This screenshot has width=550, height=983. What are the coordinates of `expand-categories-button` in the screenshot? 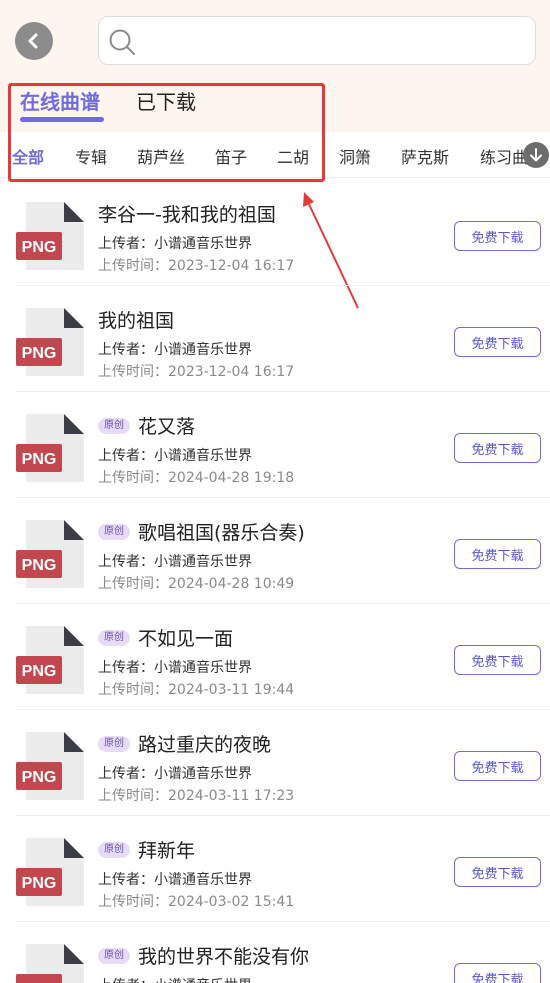 It's located at (536, 155).